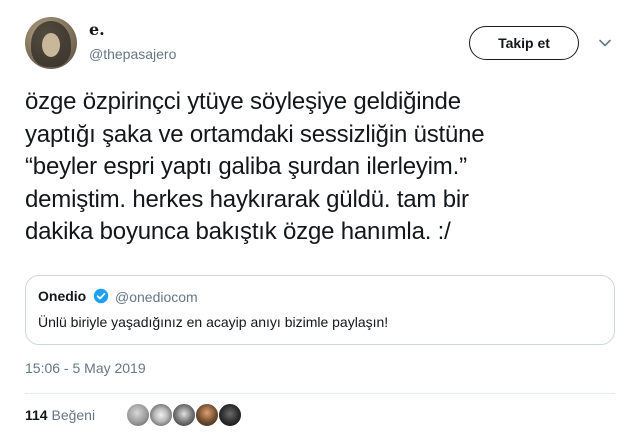 The image size is (635, 443). I want to click on follow-button: Takip et, so click(524, 43).